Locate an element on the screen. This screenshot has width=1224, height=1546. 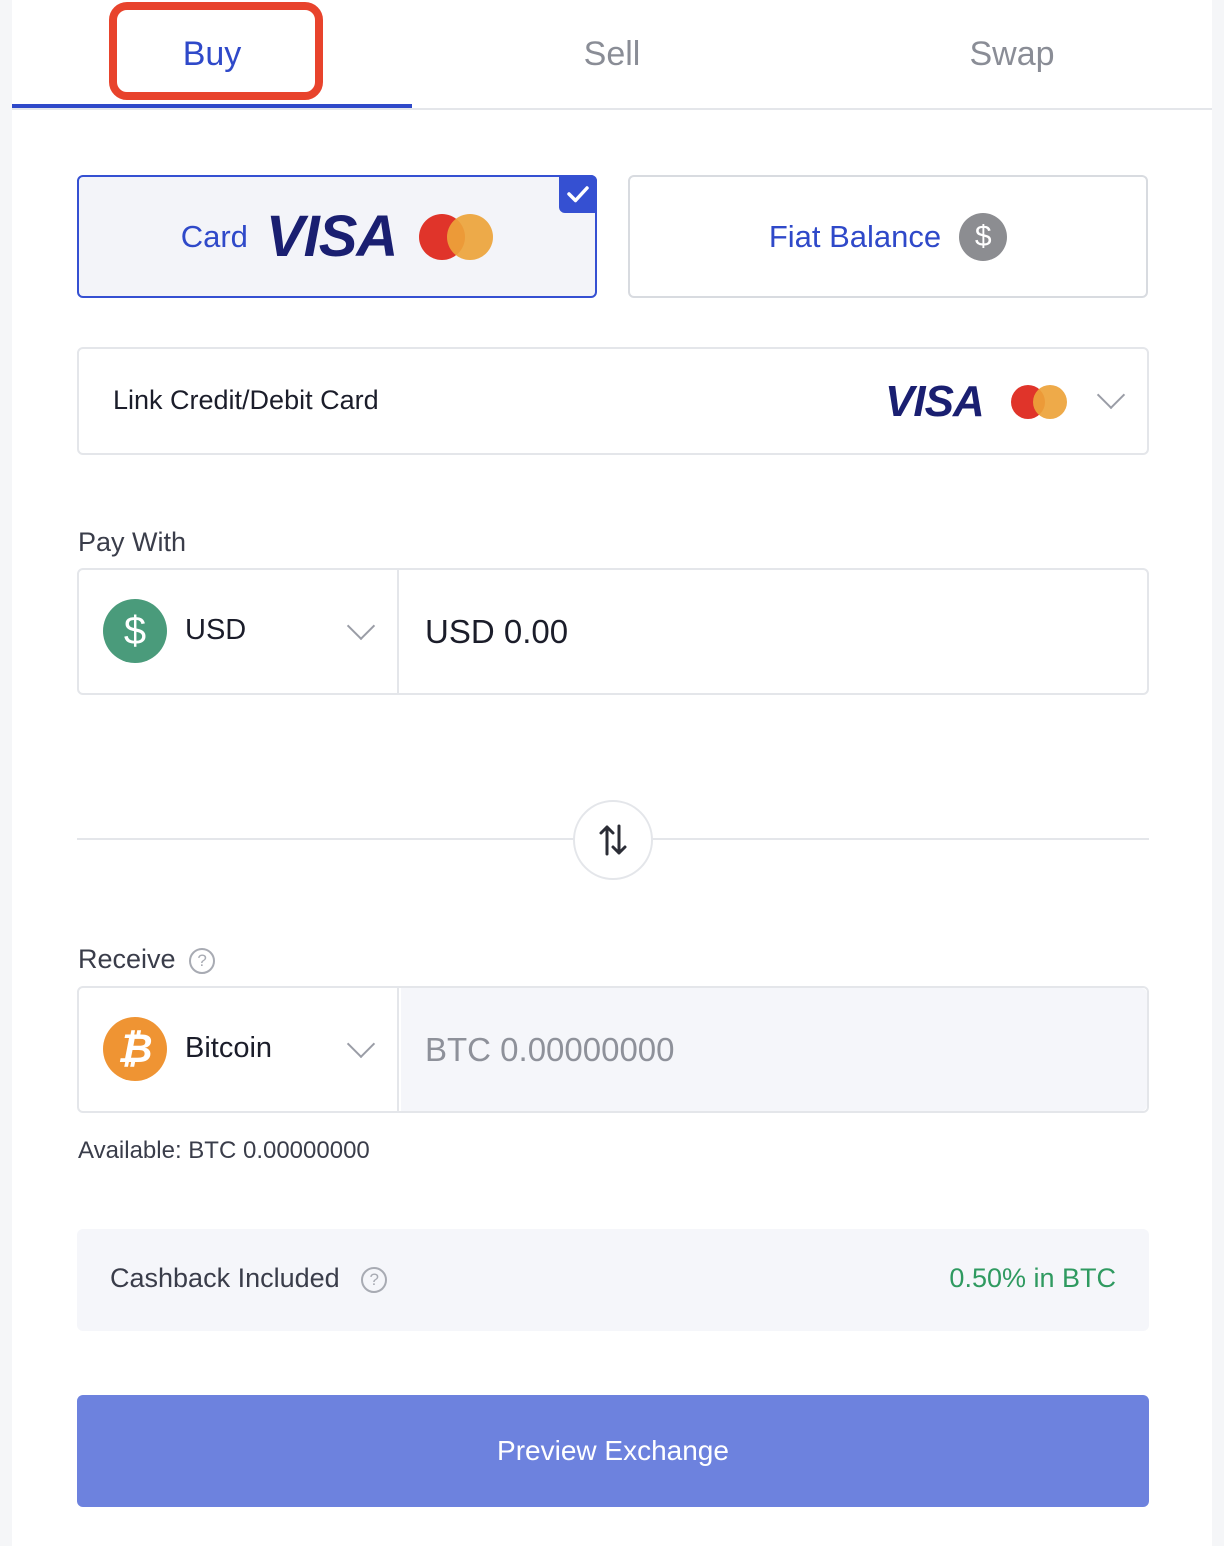
available-balance: Available: BTC 0.00000000 is located at coordinates (224, 1150).